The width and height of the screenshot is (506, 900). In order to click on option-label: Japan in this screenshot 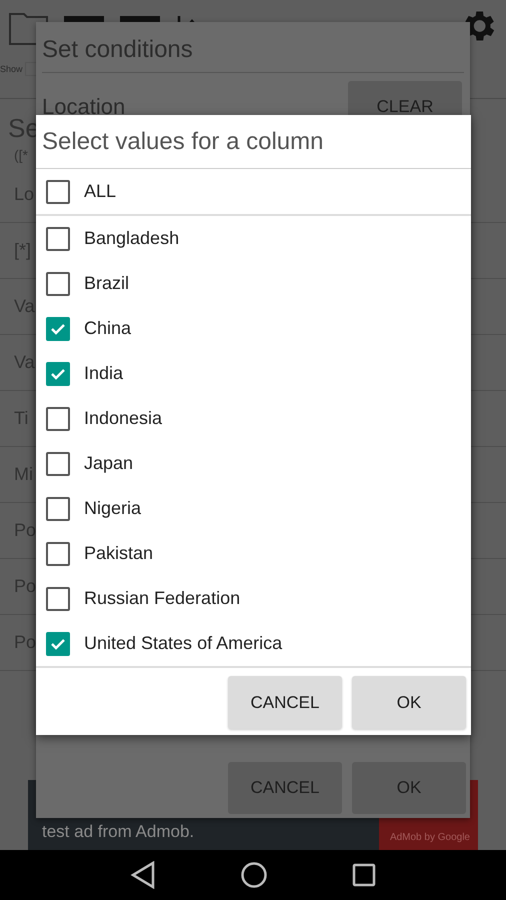, I will do `click(109, 463)`.